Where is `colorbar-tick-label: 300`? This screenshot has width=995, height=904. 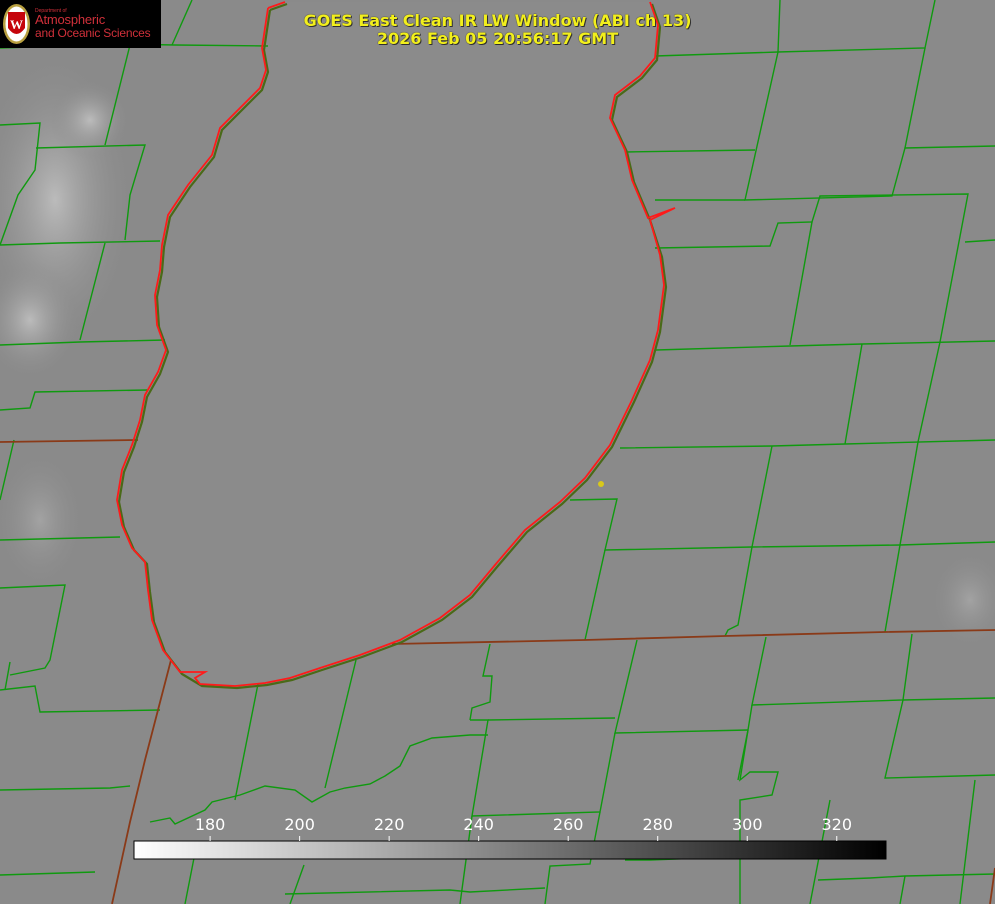
colorbar-tick-label: 300 is located at coordinates (747, 824).